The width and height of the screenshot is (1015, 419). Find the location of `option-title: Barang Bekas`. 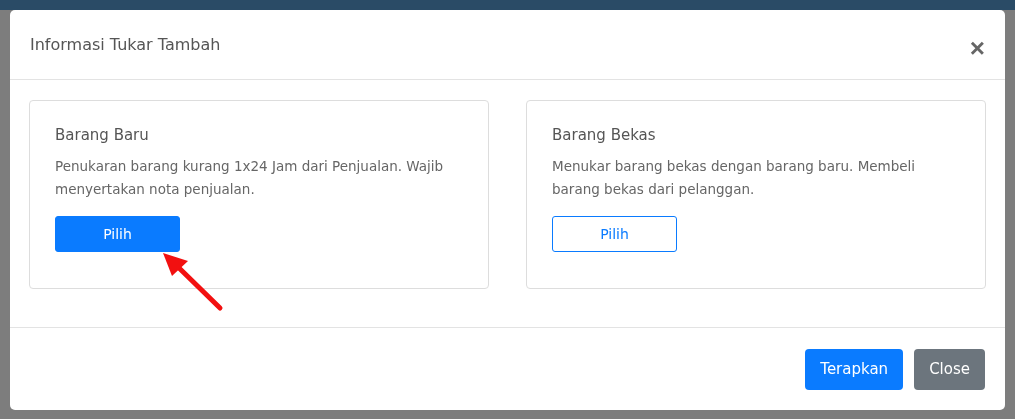

option-title: Barang Bekas is located at coordinates (604, 135).